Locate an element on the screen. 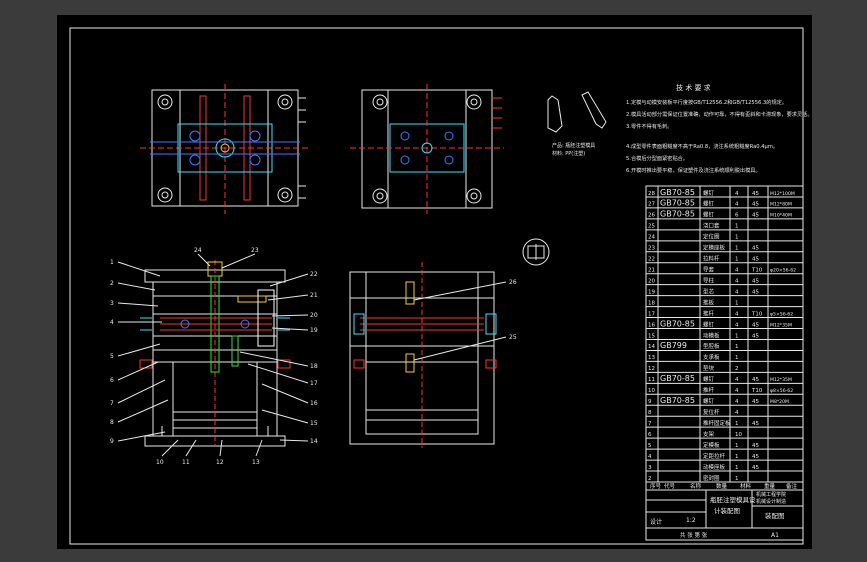  bom-cell-mat: T10 is located at coordinates (757, 314).